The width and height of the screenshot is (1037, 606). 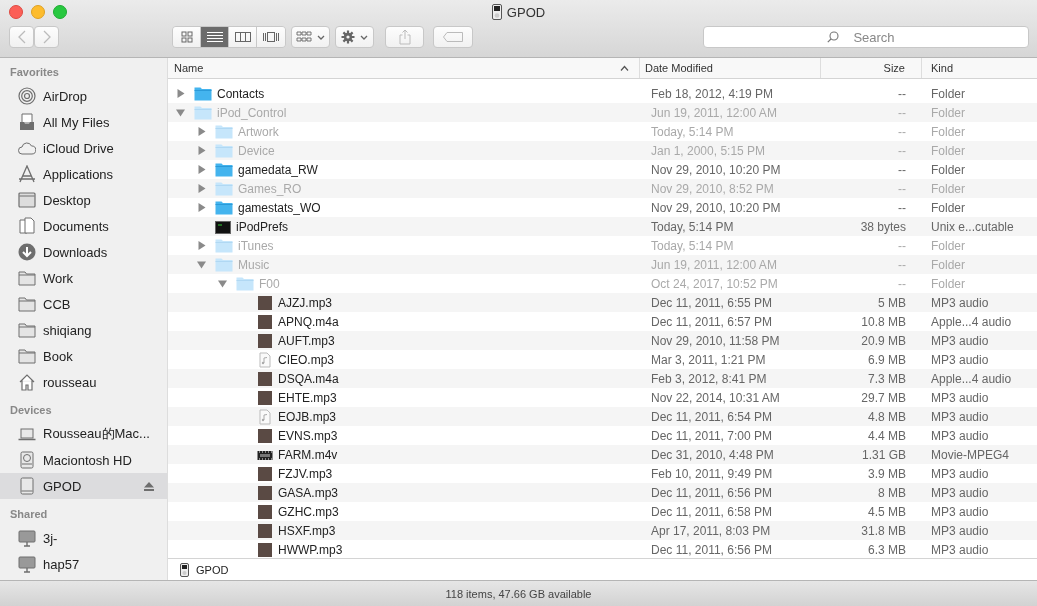 I want to click on sidebar-item: 3j-, so click(x=83, y=538).